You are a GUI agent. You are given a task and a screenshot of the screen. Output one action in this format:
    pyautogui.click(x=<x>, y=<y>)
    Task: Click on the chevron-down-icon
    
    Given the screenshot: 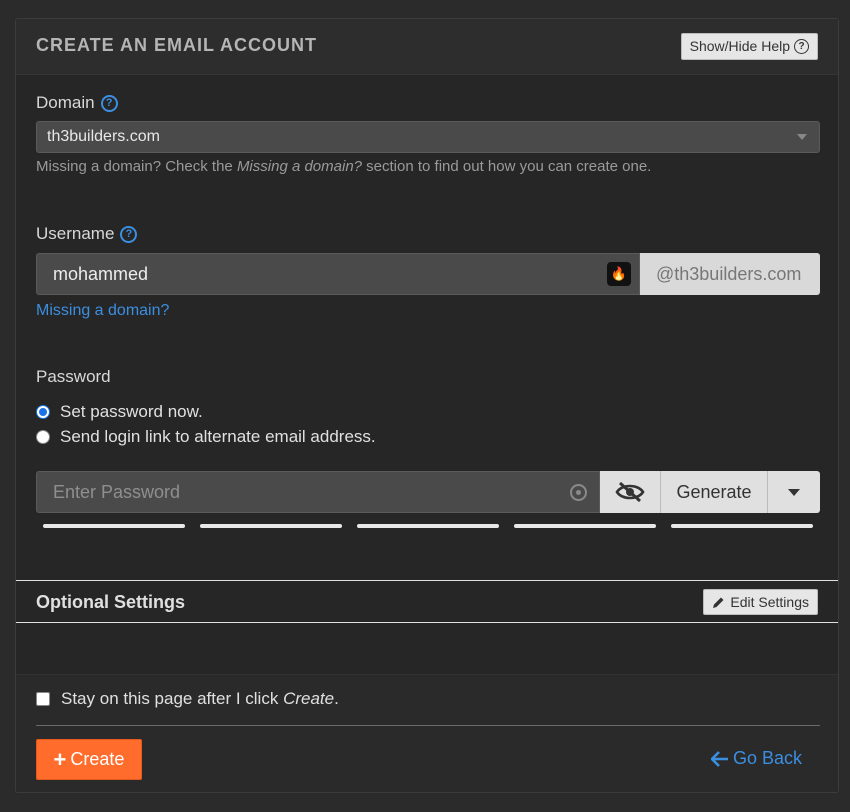 What is the action you would take?
    pyautogui.click(x=802, y=137)
    